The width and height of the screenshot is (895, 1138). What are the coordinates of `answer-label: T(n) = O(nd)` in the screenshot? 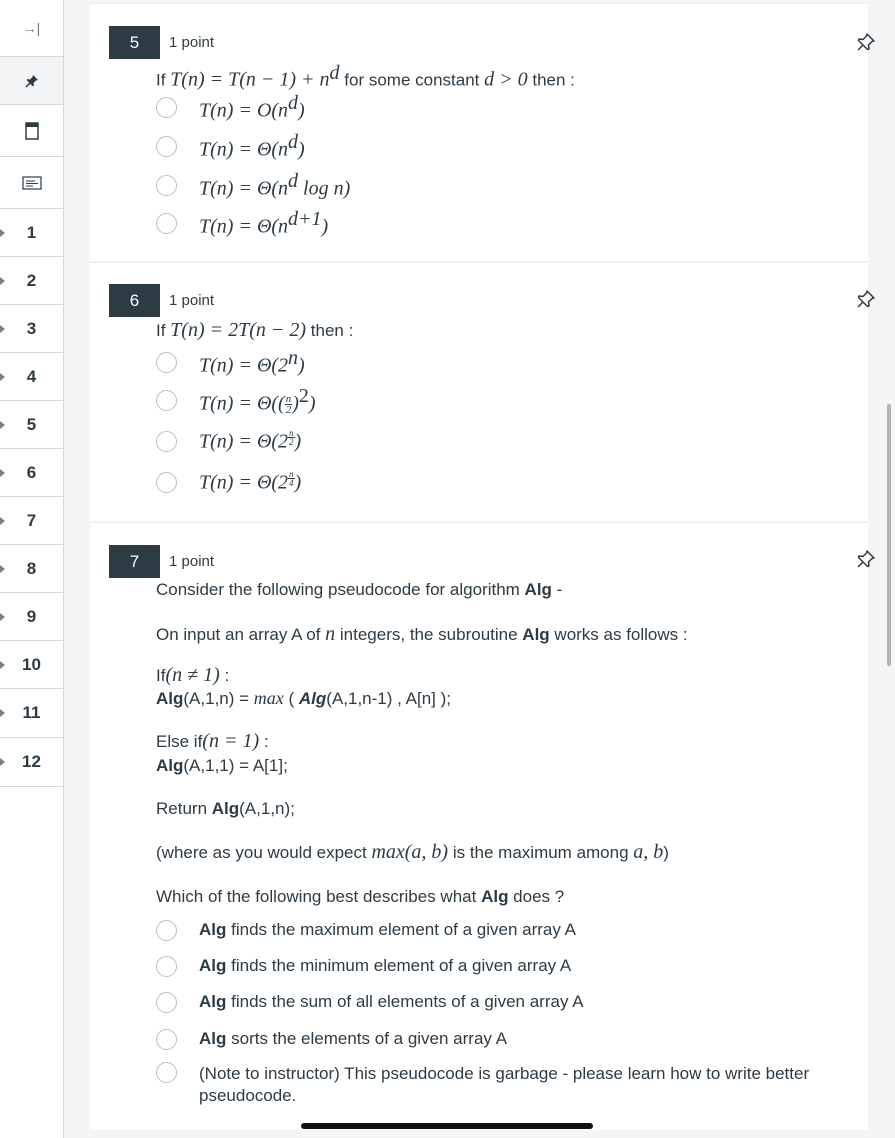 It's located at (252, 106).